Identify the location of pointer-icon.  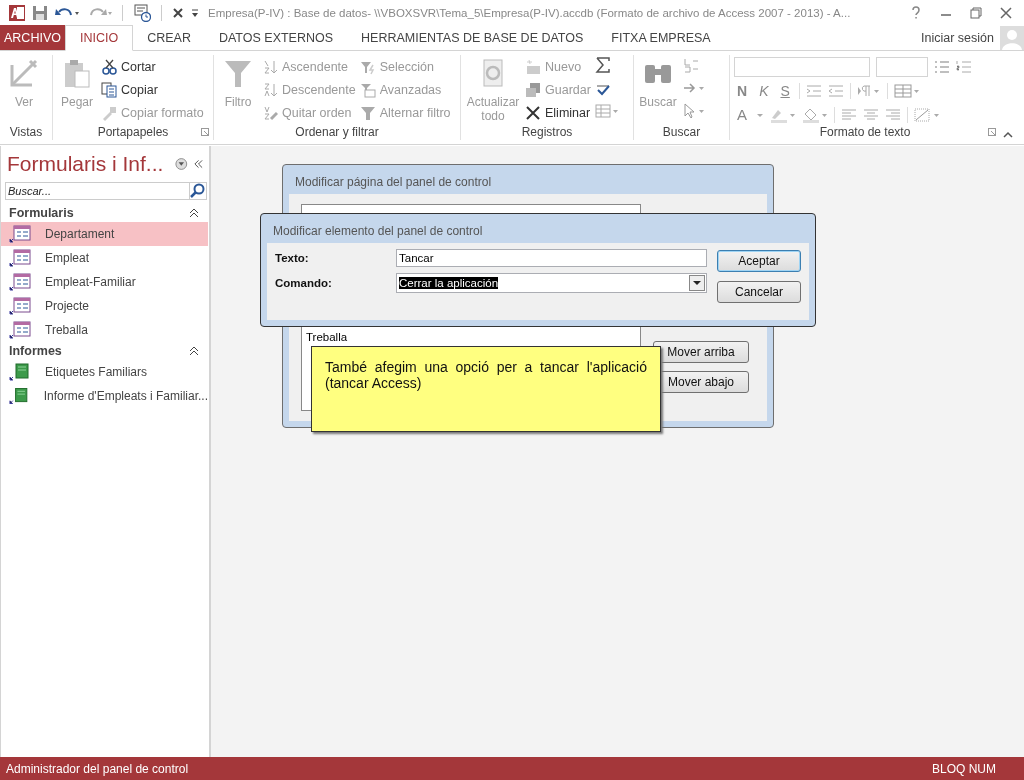
(694, 111).